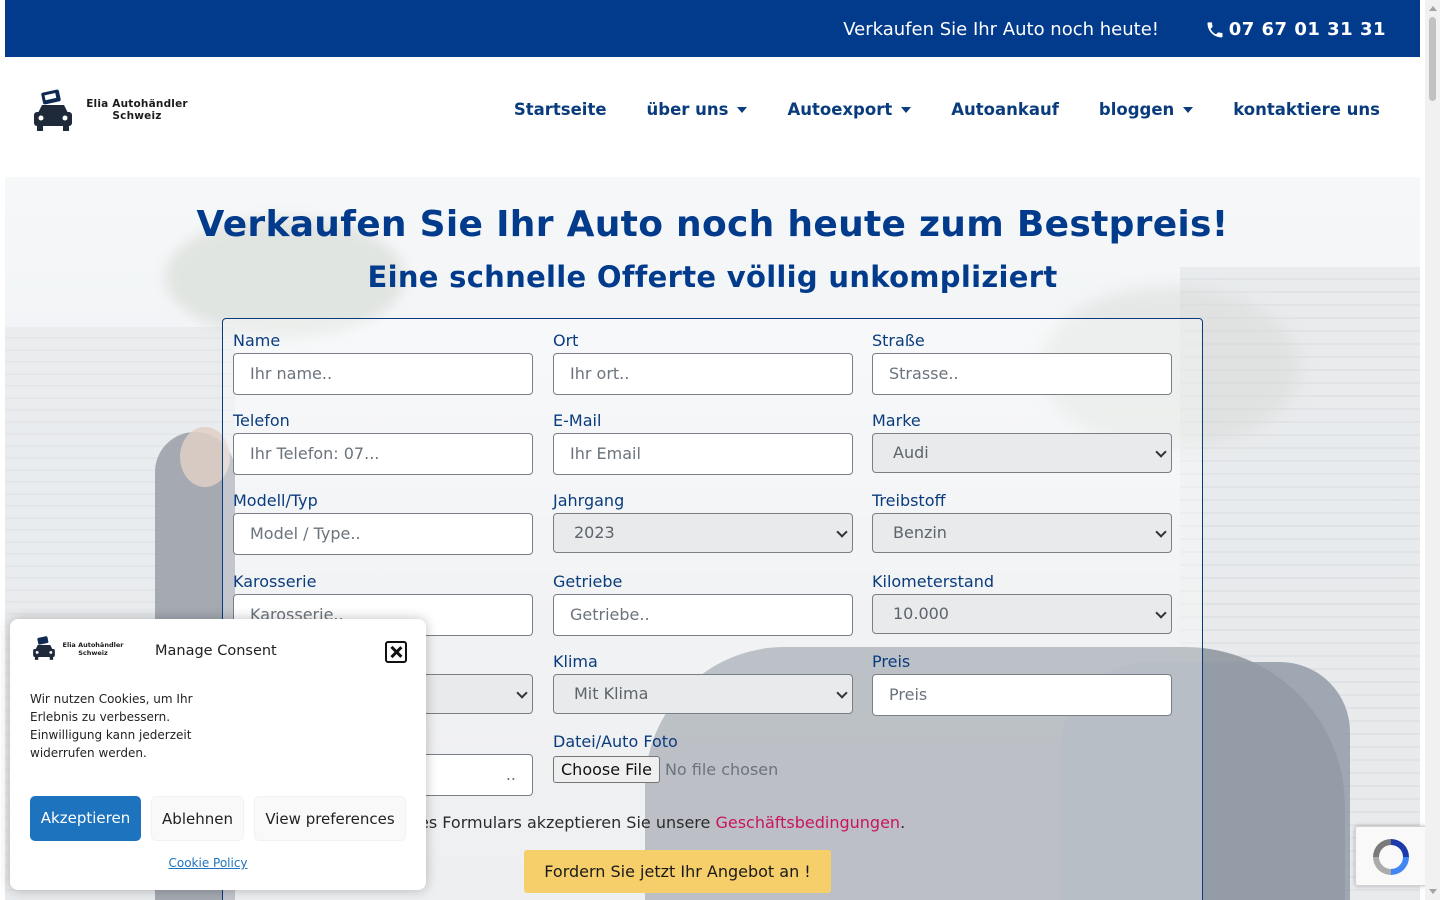 The image size is (1440, 900). I want to click on close-icon, so click(396, 652).